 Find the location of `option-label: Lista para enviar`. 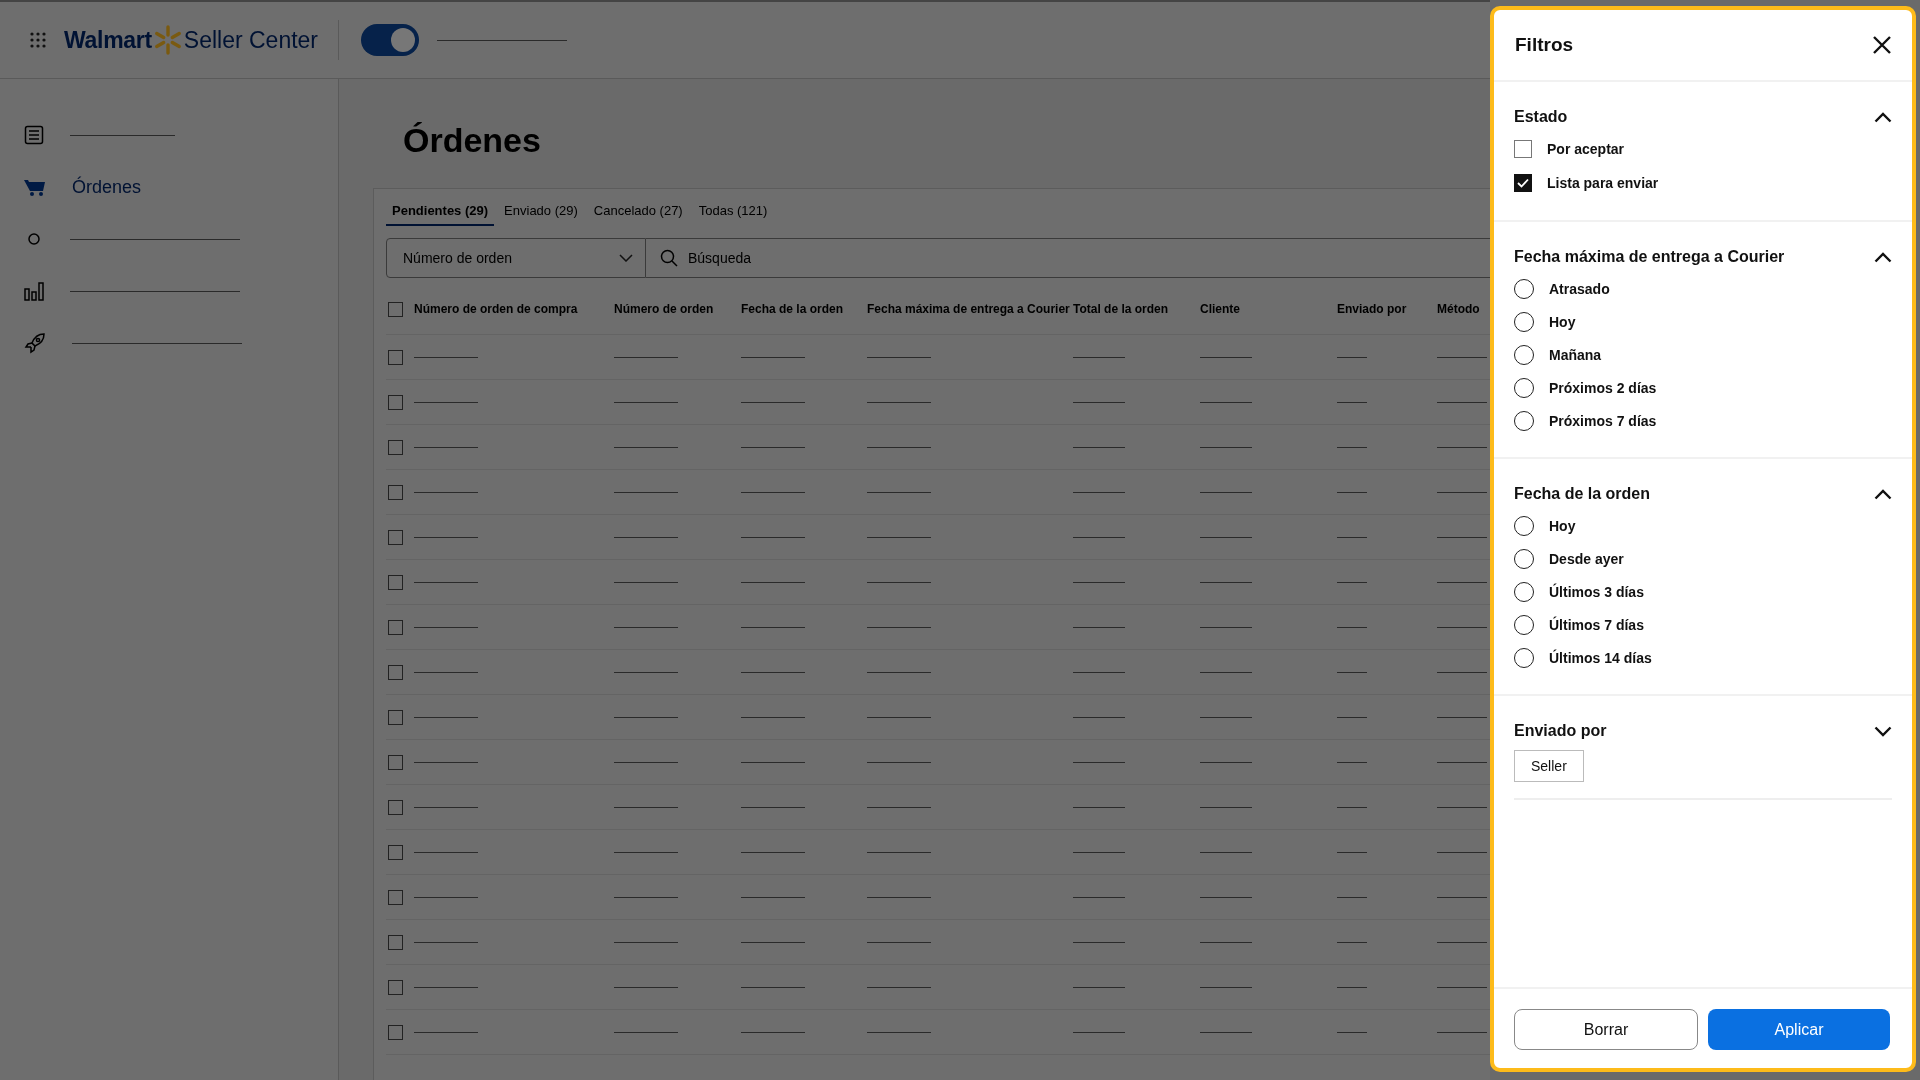

option-label: Lista para enviar is located at coordinates (1603, 183).